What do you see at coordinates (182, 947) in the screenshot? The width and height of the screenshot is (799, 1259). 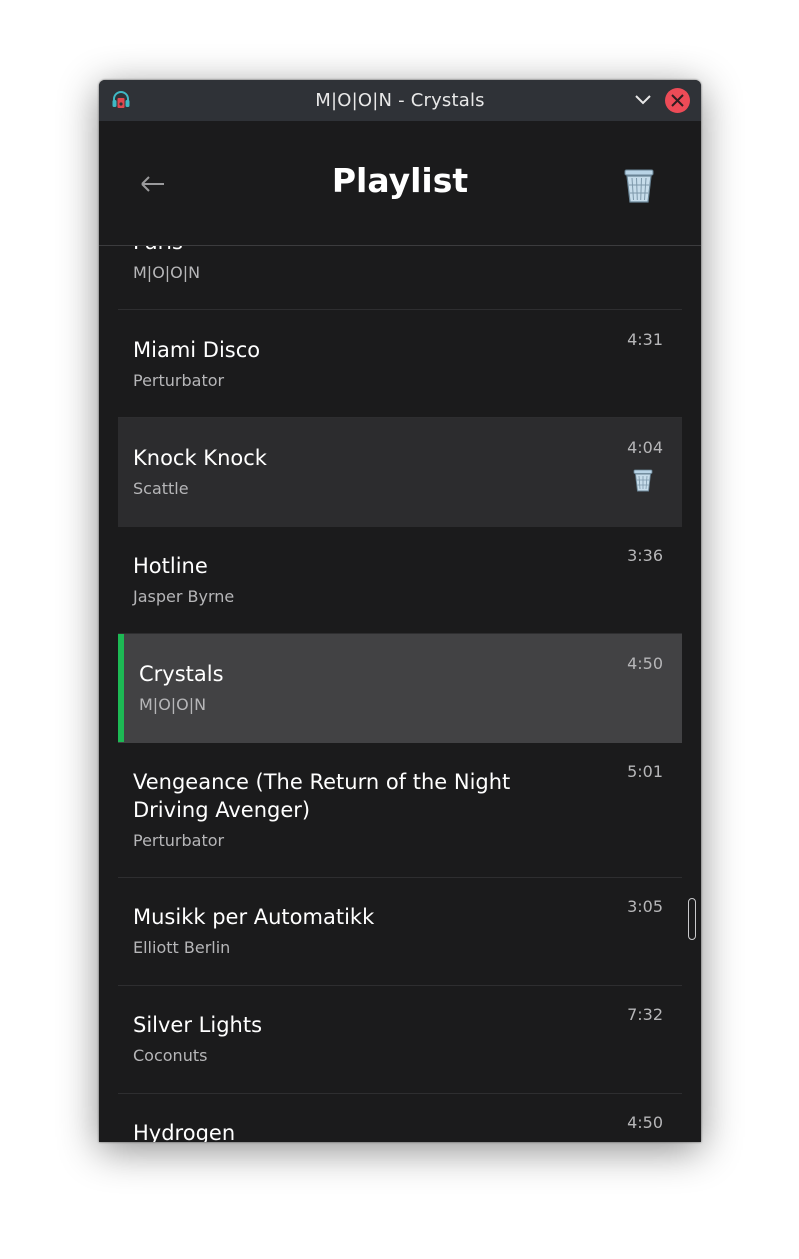 I see `track-artist: Elliott Berlin` at bounding box center [182, 947].